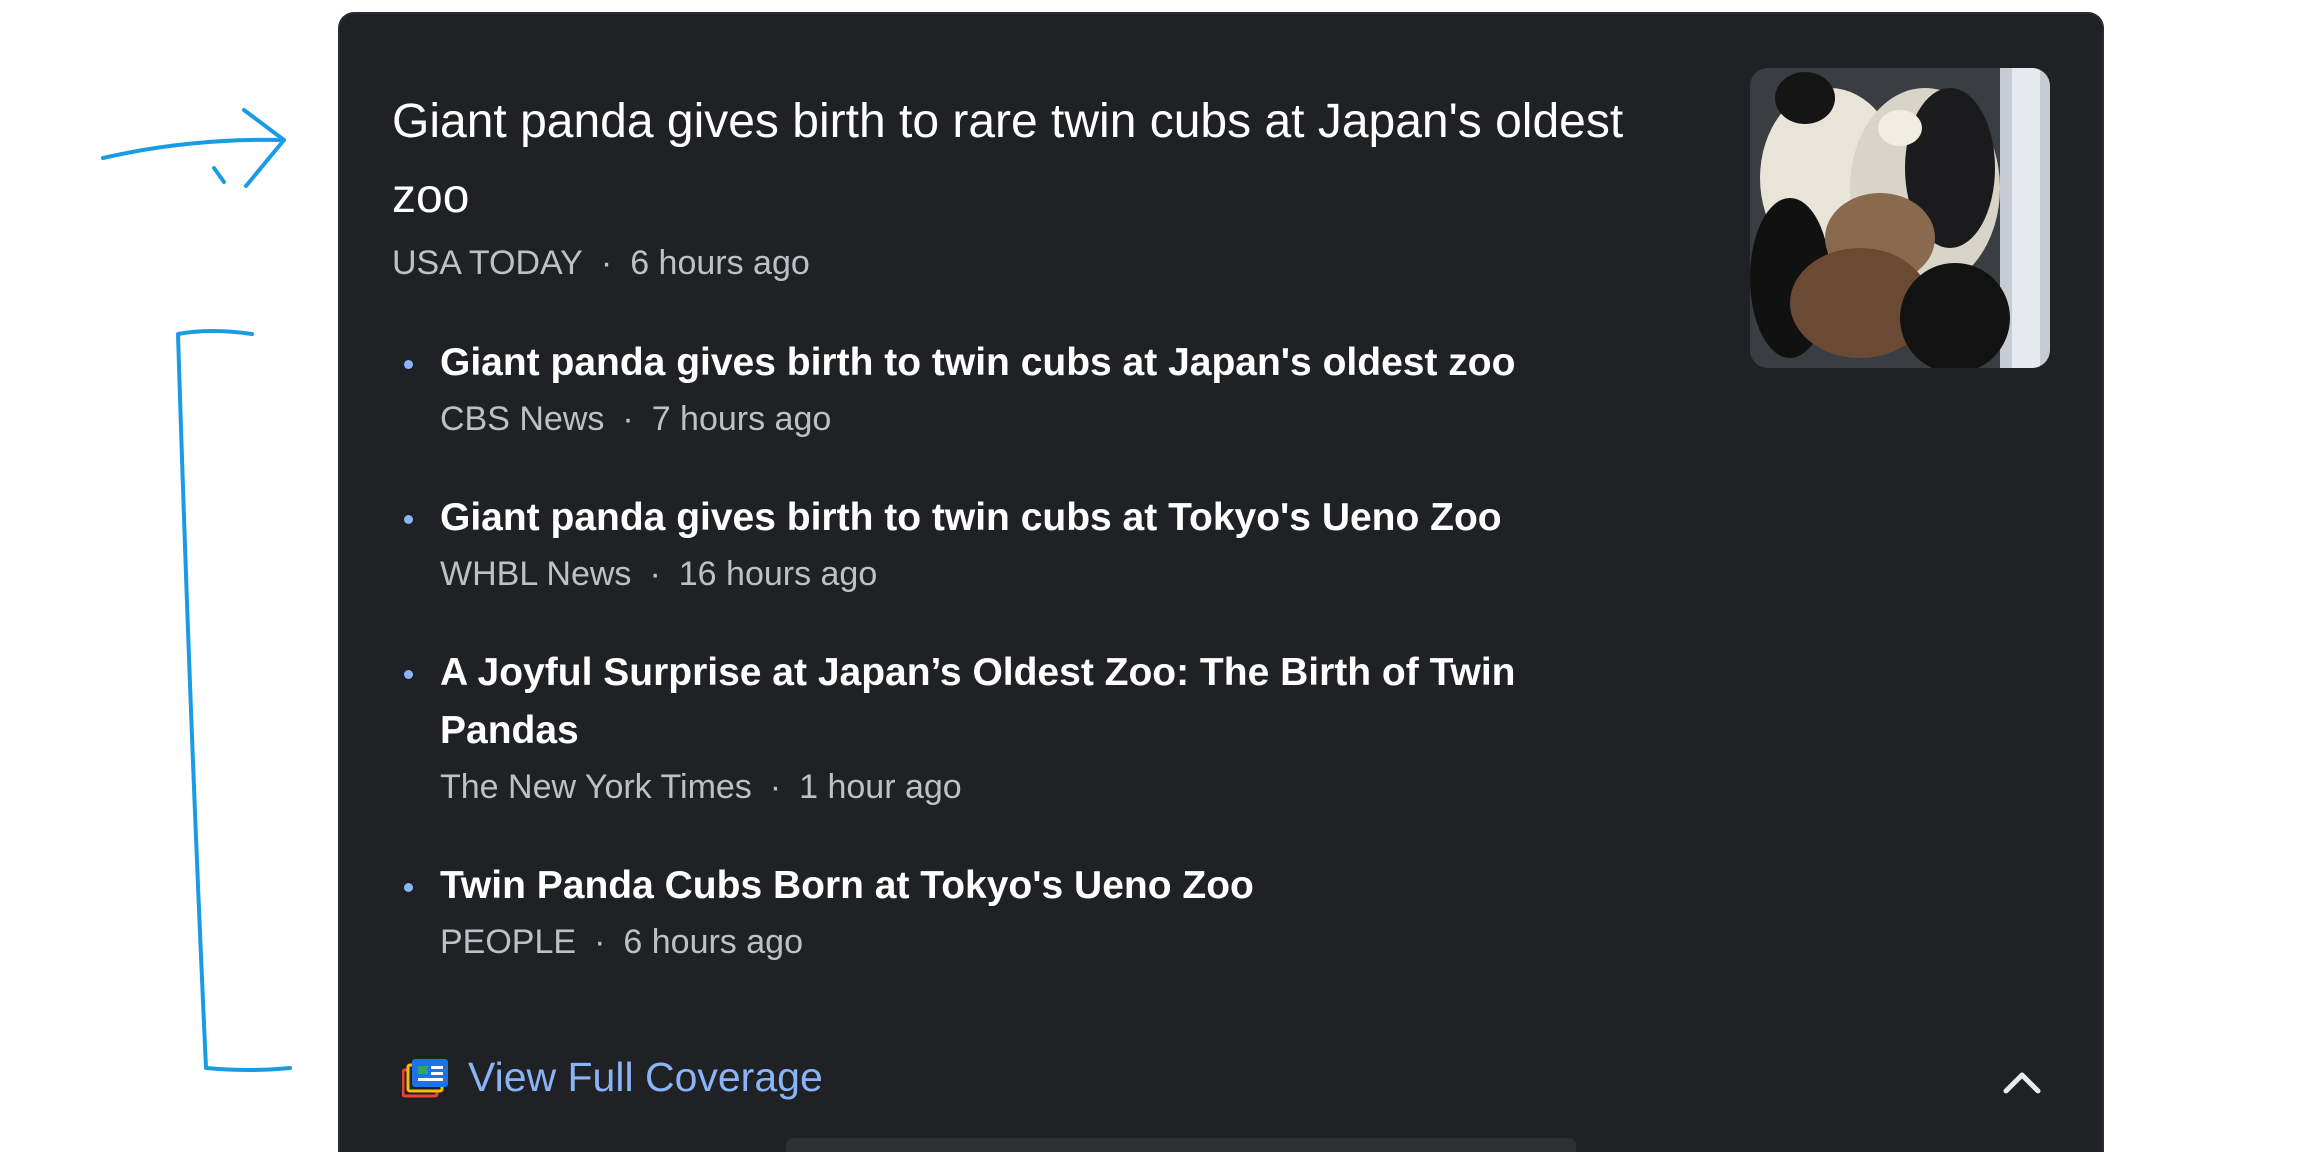 The image size is (2314, 1152). Describe the element at coordinates (193, 148) in the screenshot. I see `annotation-arrow-icon` at that location.